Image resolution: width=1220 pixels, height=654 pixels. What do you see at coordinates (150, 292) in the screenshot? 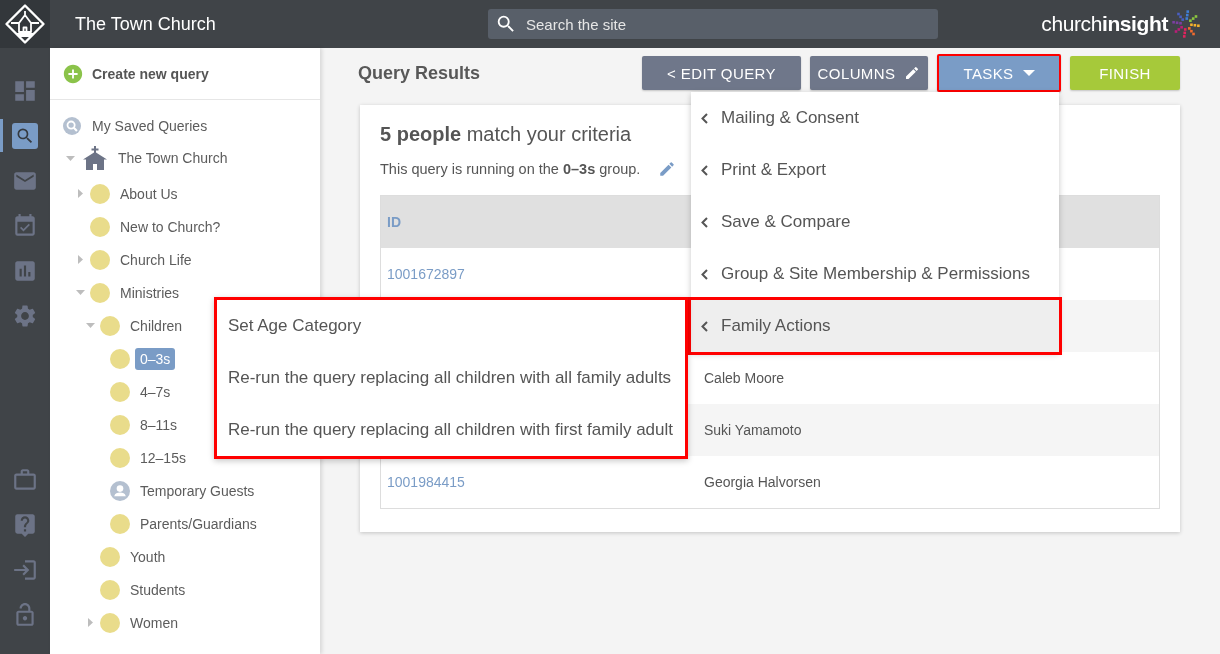
I see `tree-item: Ministries` at bounding box center [150, 292].